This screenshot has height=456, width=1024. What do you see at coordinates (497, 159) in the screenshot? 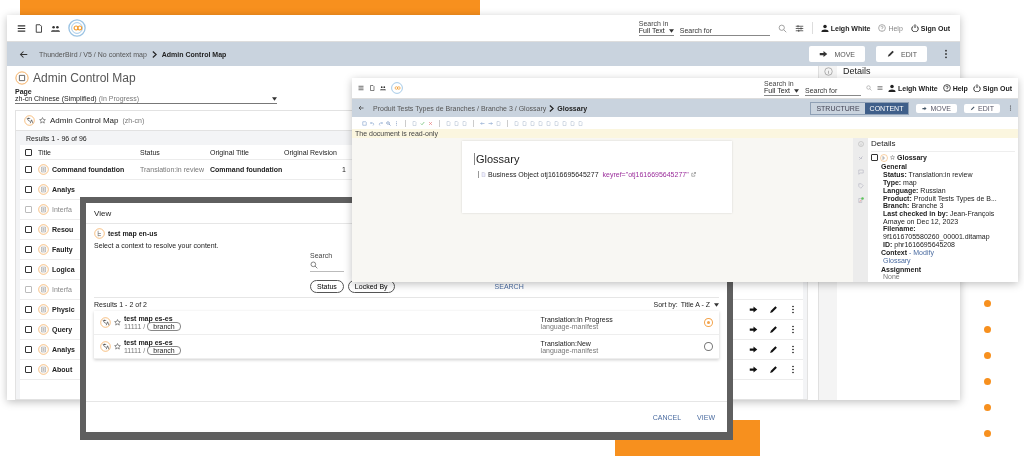
I see `document-title: Glossary` at bounding box center [497, 159].